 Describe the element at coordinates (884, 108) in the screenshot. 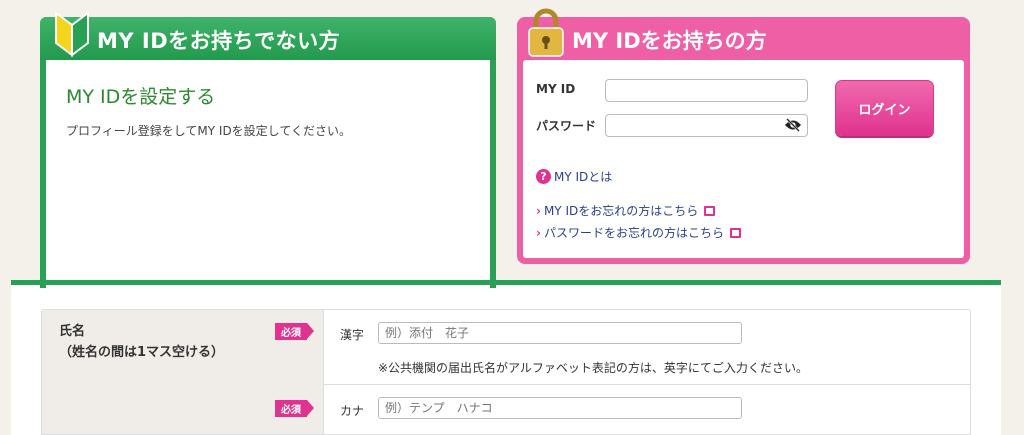

I see `login-button: ログイン` at that location.